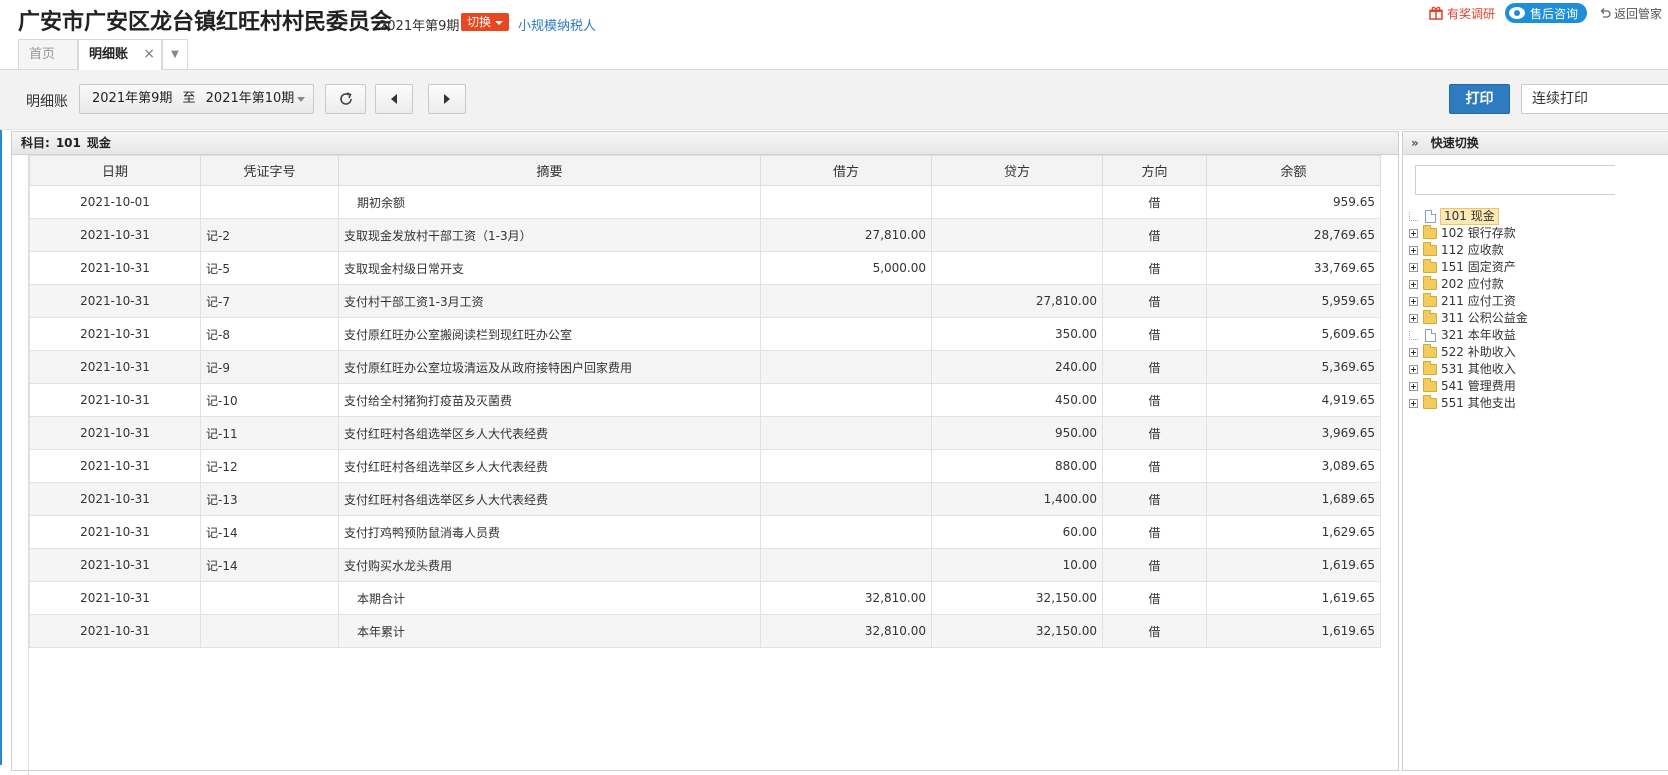  I want to click on summary-cell: 支付原红旺办公室垃圾清运及从政府接特困户回家费用, so click(549, 367).